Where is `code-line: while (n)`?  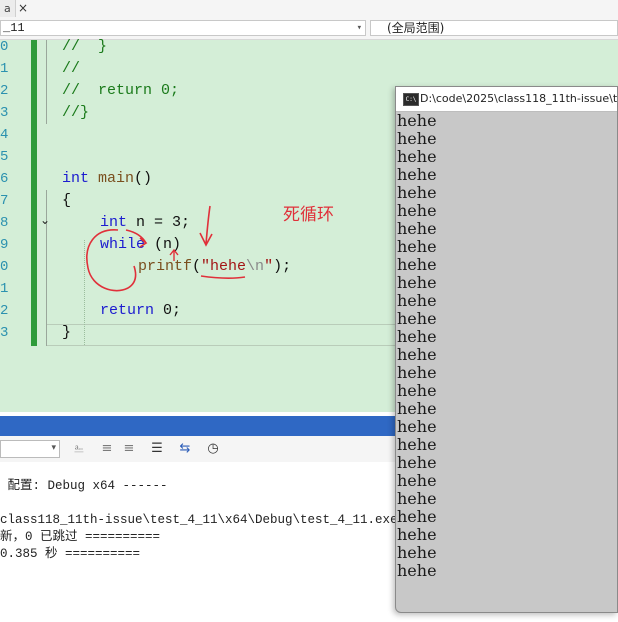 code-line: while (n) is located at coordinates (141, 244).